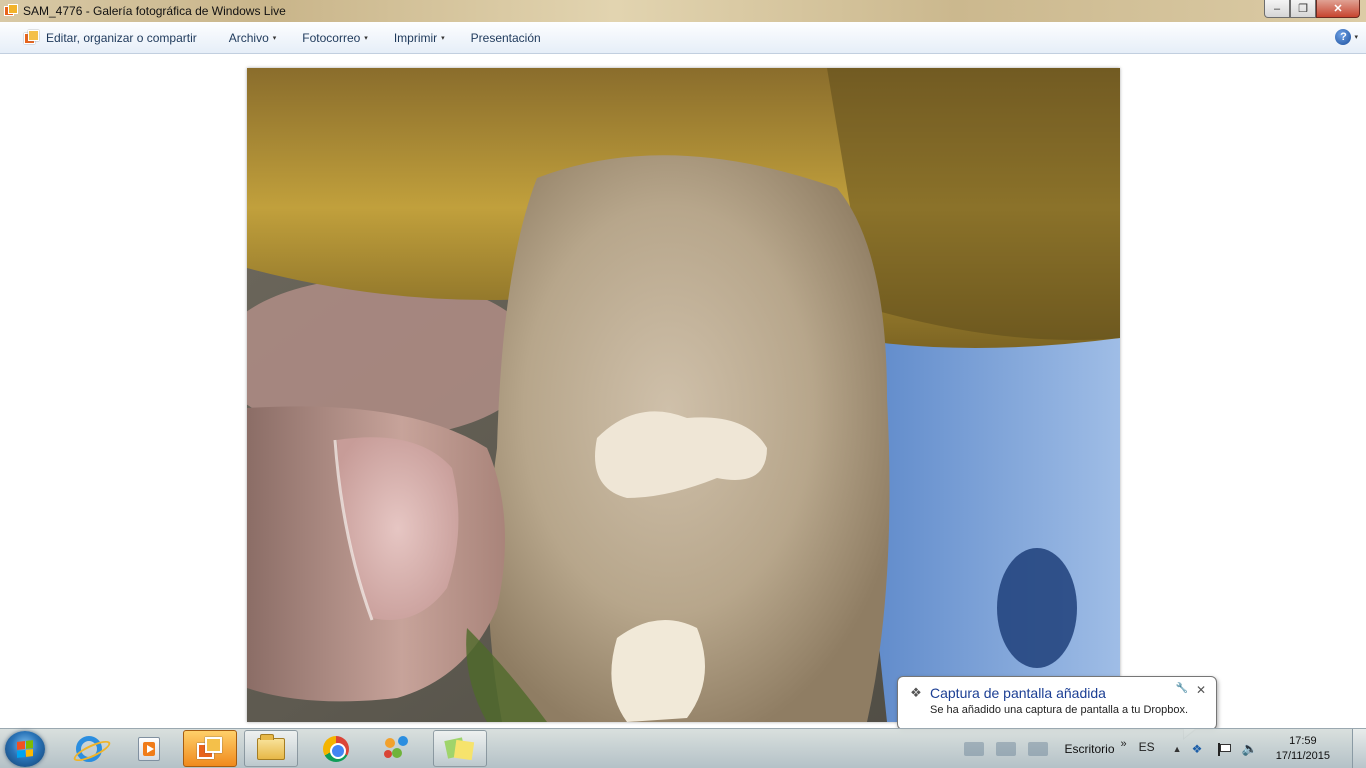  I want to click on show-desktop-button, so click(1359, 748).